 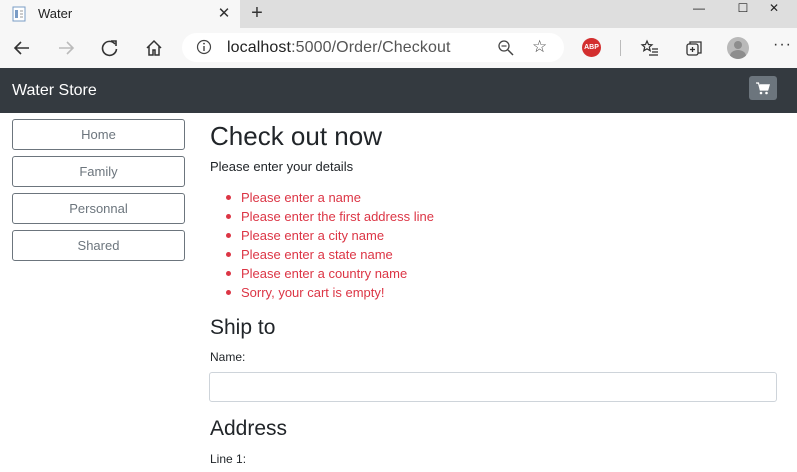 I want to click on address-bar: localhost:5000/Order/Checkout ☆, so click(x=373, y=47).